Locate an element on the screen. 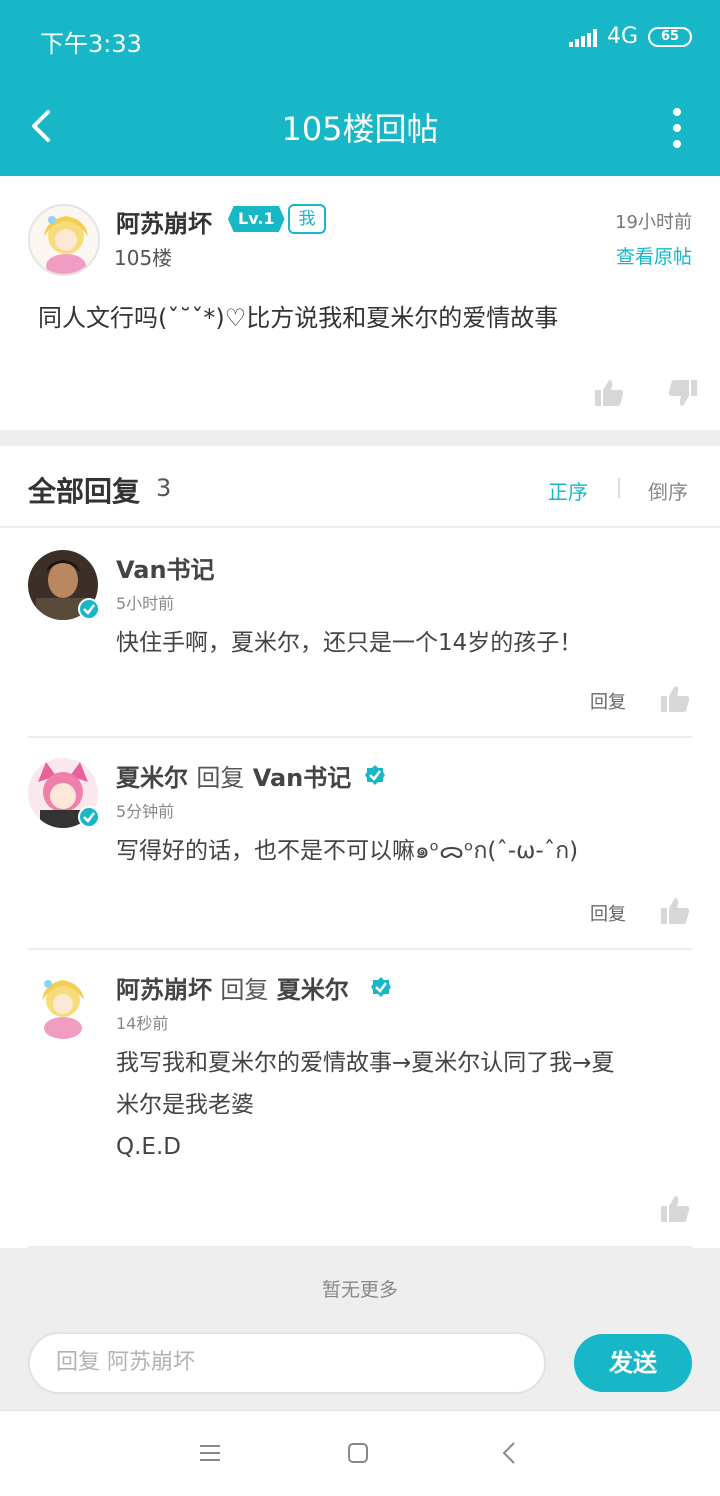 The height and width of the screenshot is (1496, 720). status-indicators: 4G 65 is located at coordinates (630, 36).